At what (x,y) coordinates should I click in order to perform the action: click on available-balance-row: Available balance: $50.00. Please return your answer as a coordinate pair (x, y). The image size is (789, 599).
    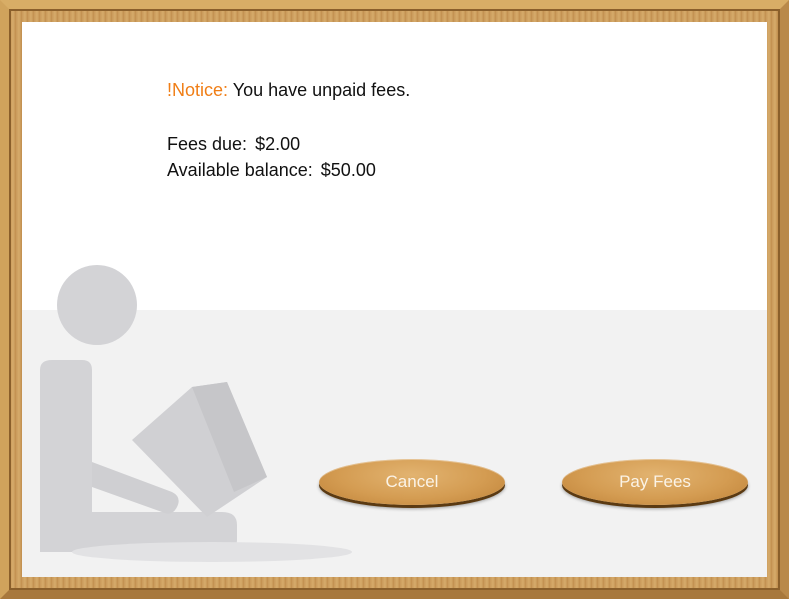
    Looking at the image, I should click on (271, 170).